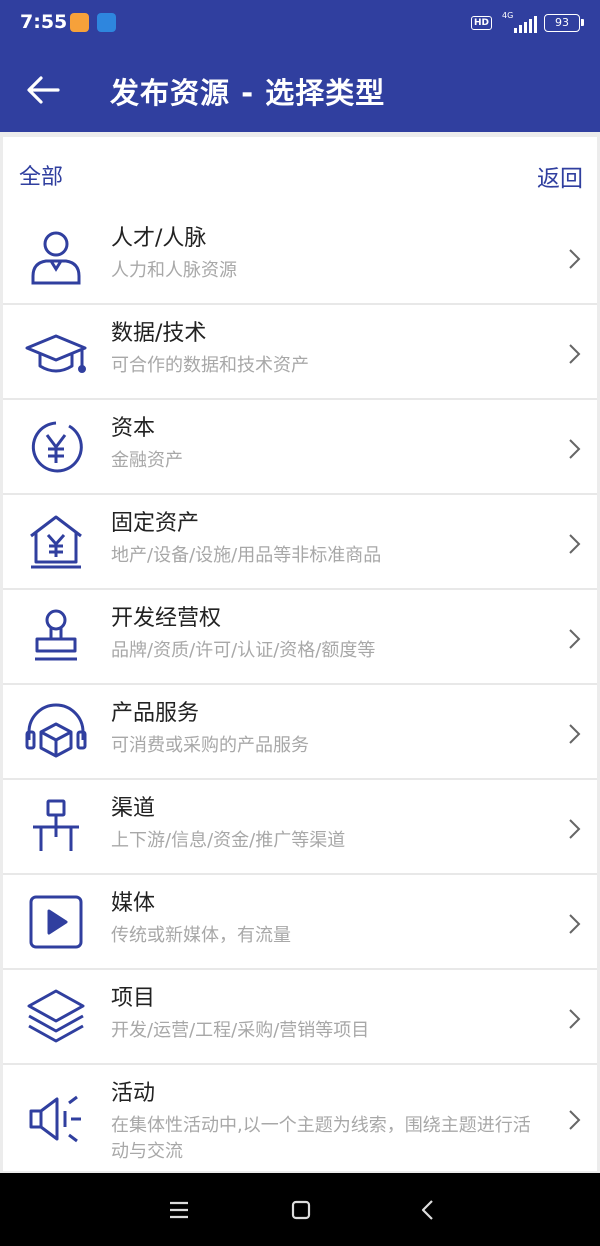 Image resolution: width=600 pixels, height=1246 pixels. What do you see at coordinates (321, 1138) in the screenshot?
I see `category-desc: 在集体性活动中,以一个主题为线索，围绕主题进行活动与交流` at bounding box center [321, 1138].